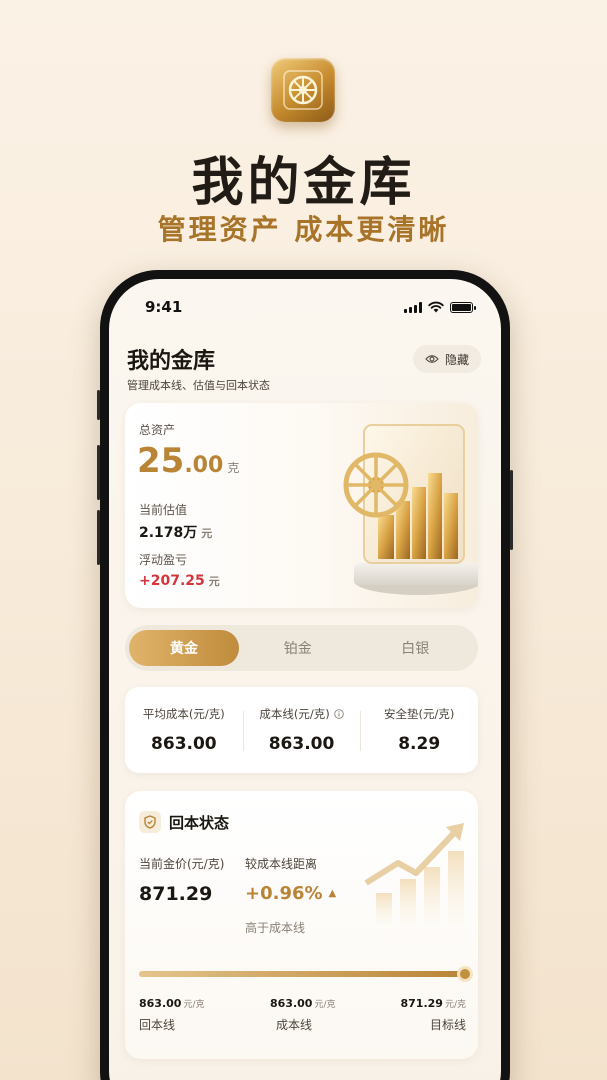 Image resolution: width=607 pixels, height=1080 pixels. What do you see at coordinates (199, 822) in the screenshot?
I see `breakeven-title: 回本状态` at bounding box center [199, 822].